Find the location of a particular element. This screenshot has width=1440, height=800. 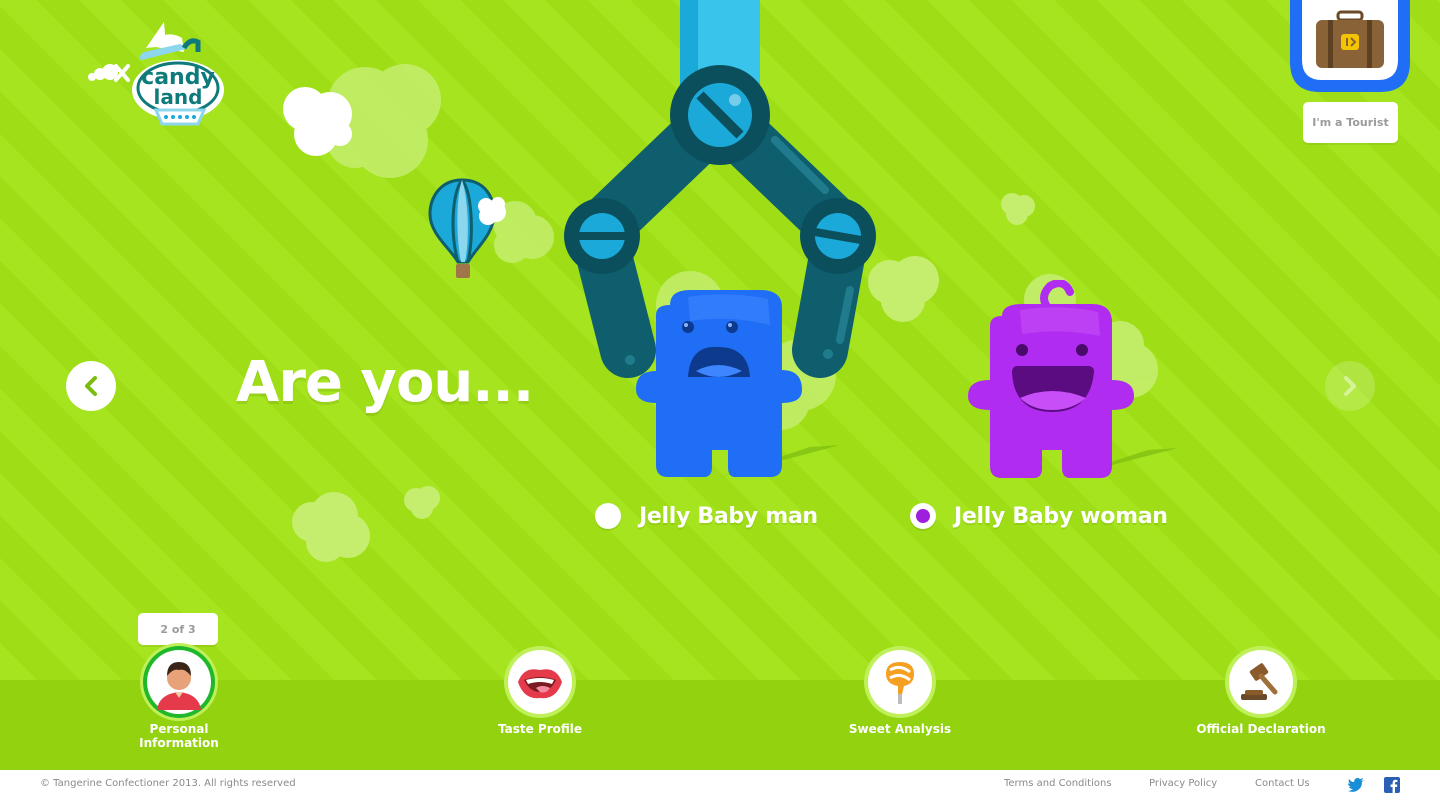

step-official-declaration: Official Declaration is located at coordinates (1261, 693).